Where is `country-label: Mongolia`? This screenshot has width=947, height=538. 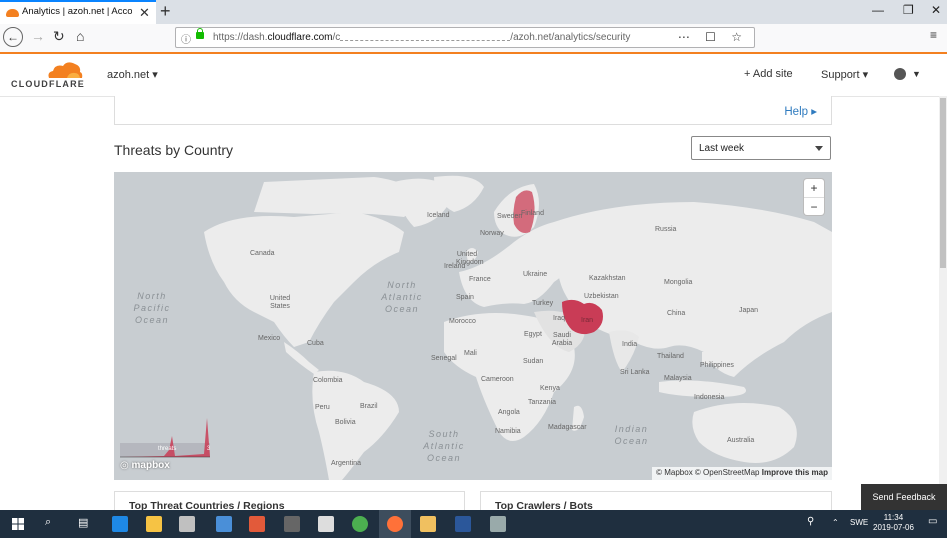
country-label: Mongolia is located at coordinates (678, 282).